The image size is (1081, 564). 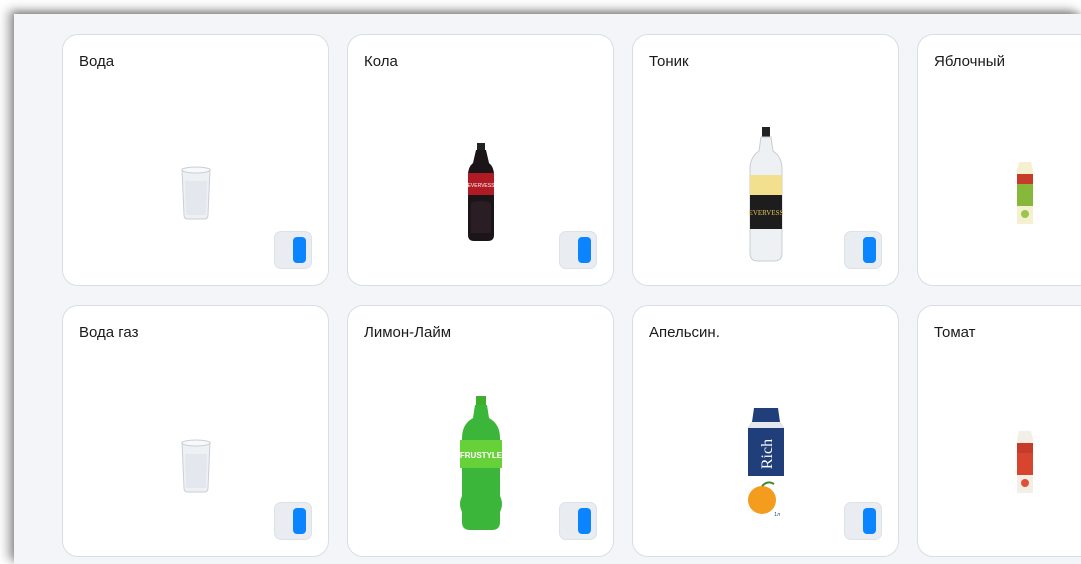 I want to click on product-name: Вода, so click(x=97, y=61).